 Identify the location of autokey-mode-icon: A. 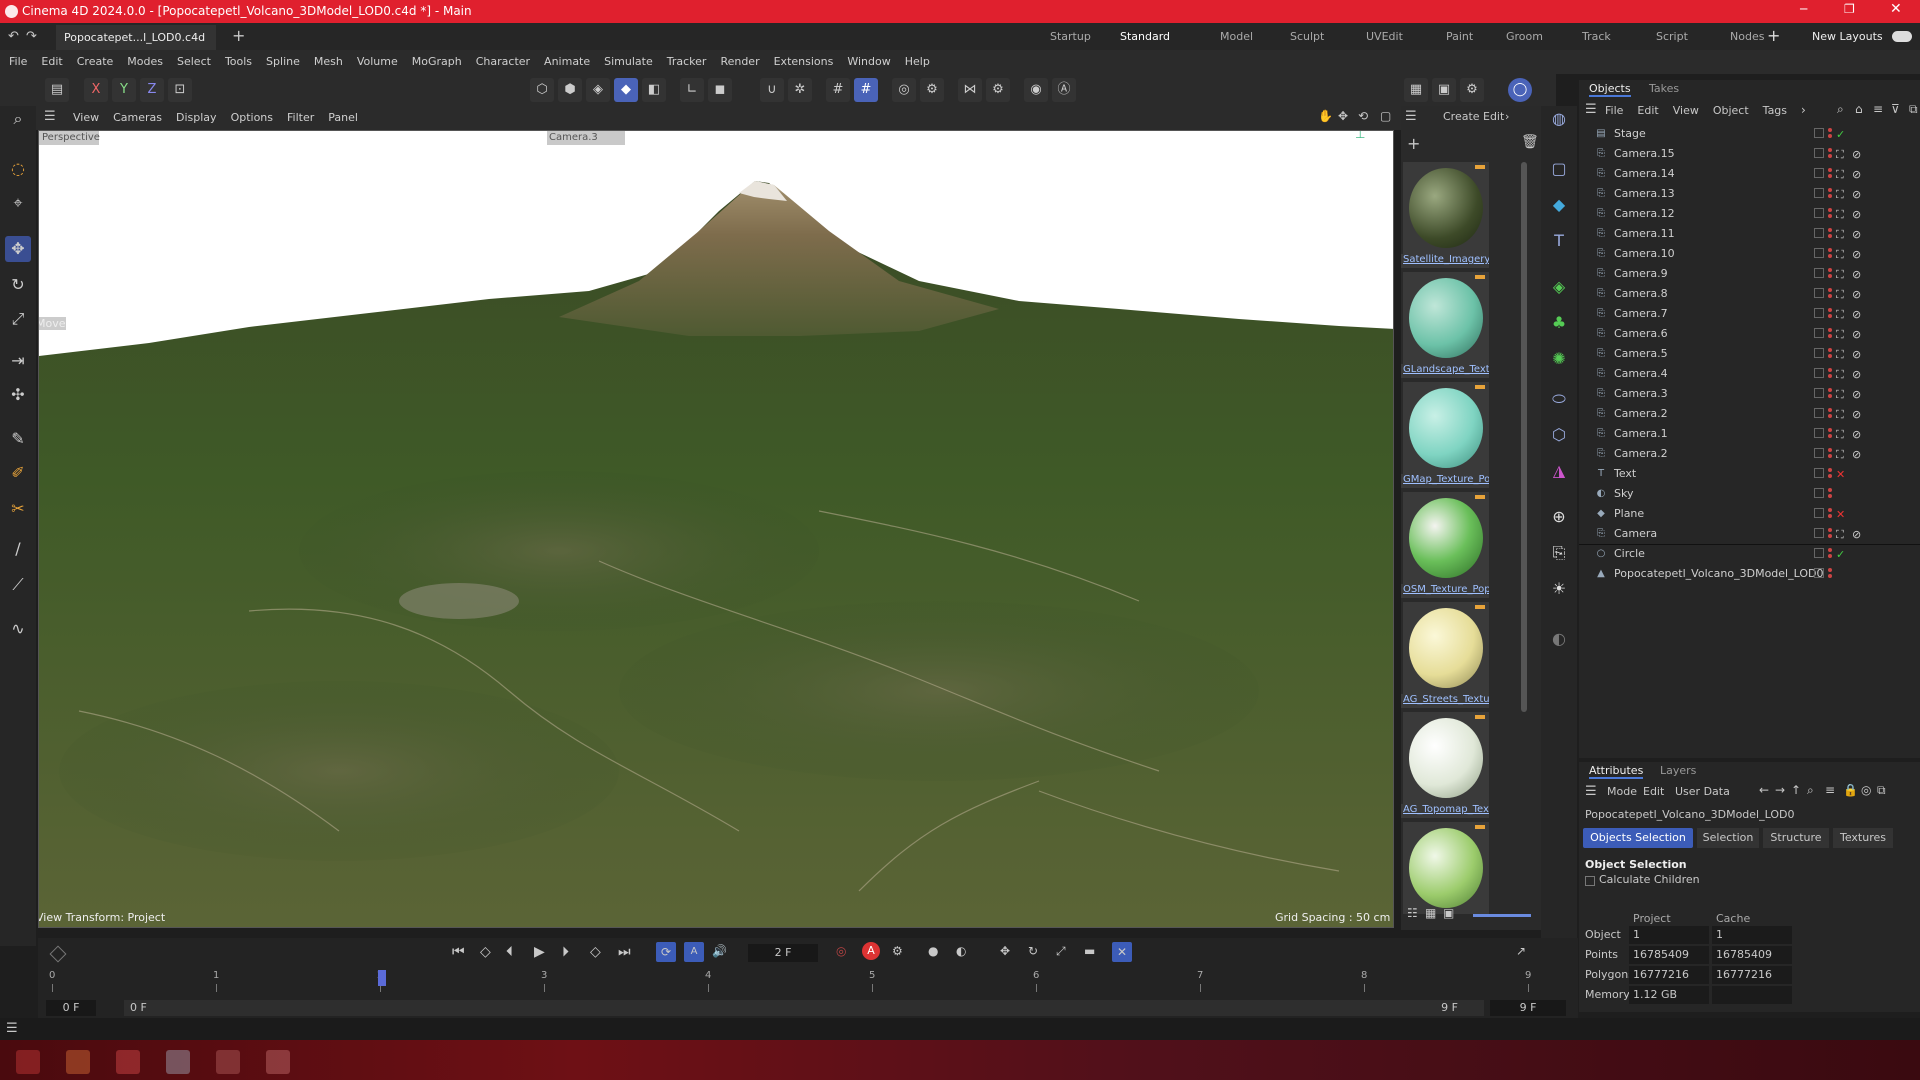
(694, 952).